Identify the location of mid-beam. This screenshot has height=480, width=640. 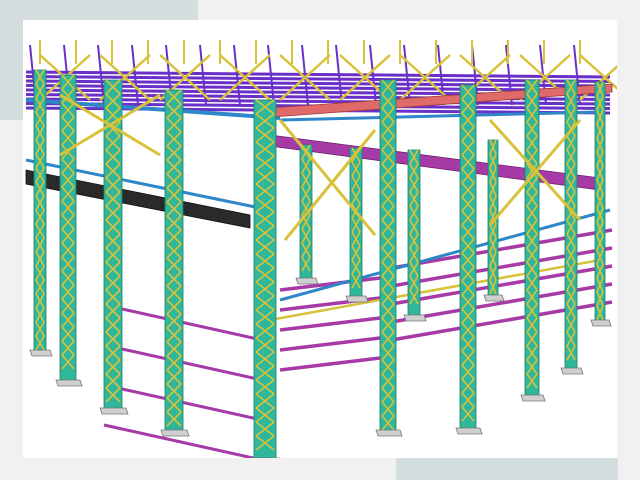
(435, 162).